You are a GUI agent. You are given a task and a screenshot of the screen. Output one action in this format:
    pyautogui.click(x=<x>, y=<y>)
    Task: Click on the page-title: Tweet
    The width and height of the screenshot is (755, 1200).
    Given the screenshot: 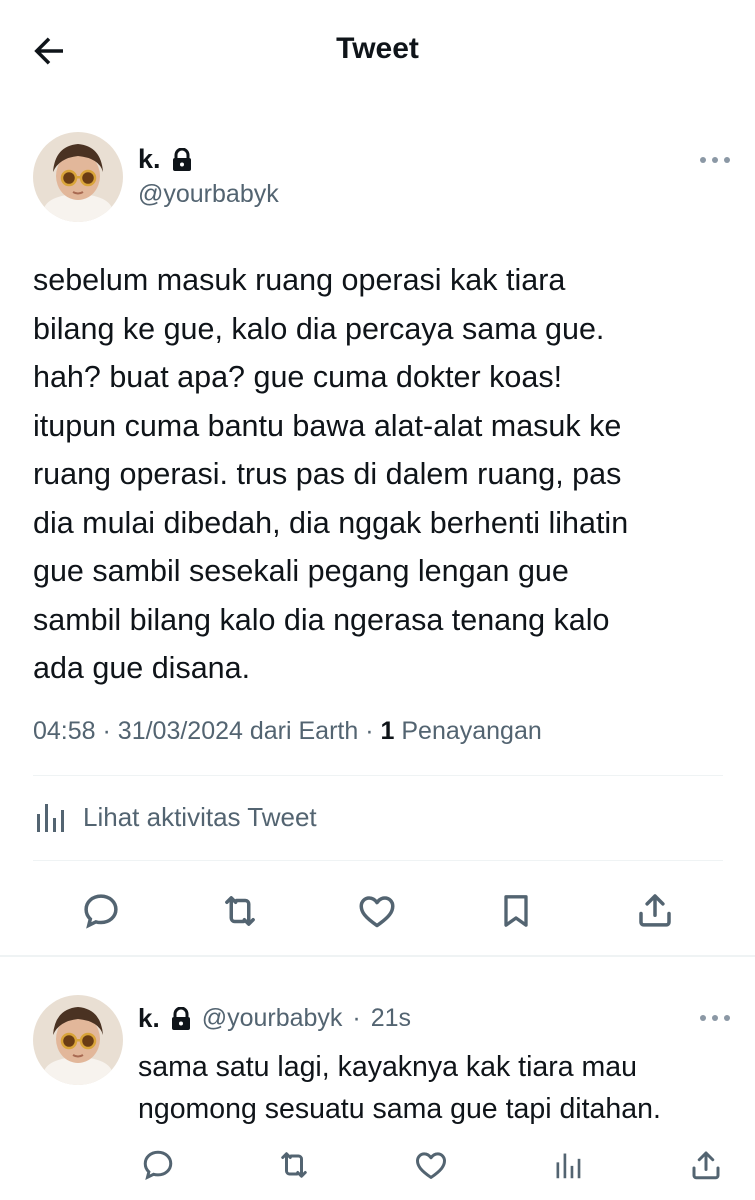 What is the action you would take?
    pyautogui.click(x=377, y=48)
    